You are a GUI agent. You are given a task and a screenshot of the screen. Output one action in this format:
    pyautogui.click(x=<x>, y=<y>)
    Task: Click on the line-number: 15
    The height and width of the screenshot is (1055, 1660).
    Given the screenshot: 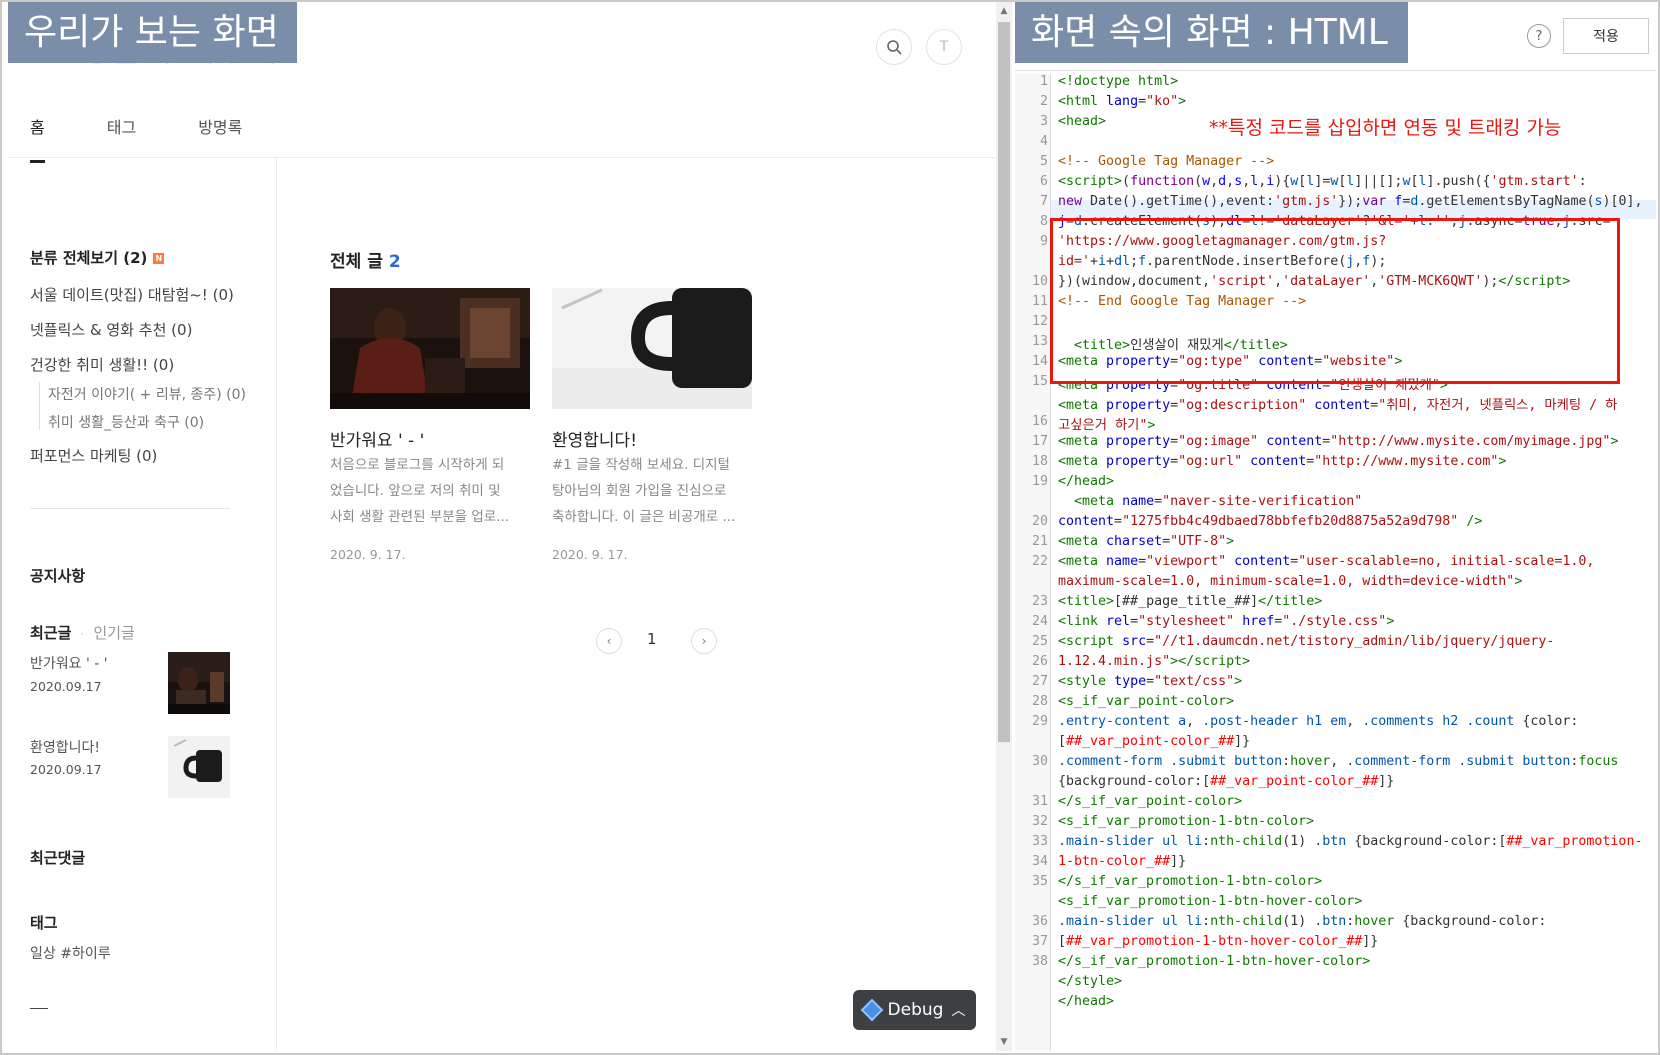 What is the action you would take?
    pyautogui.click(x=1039, y=381)
    